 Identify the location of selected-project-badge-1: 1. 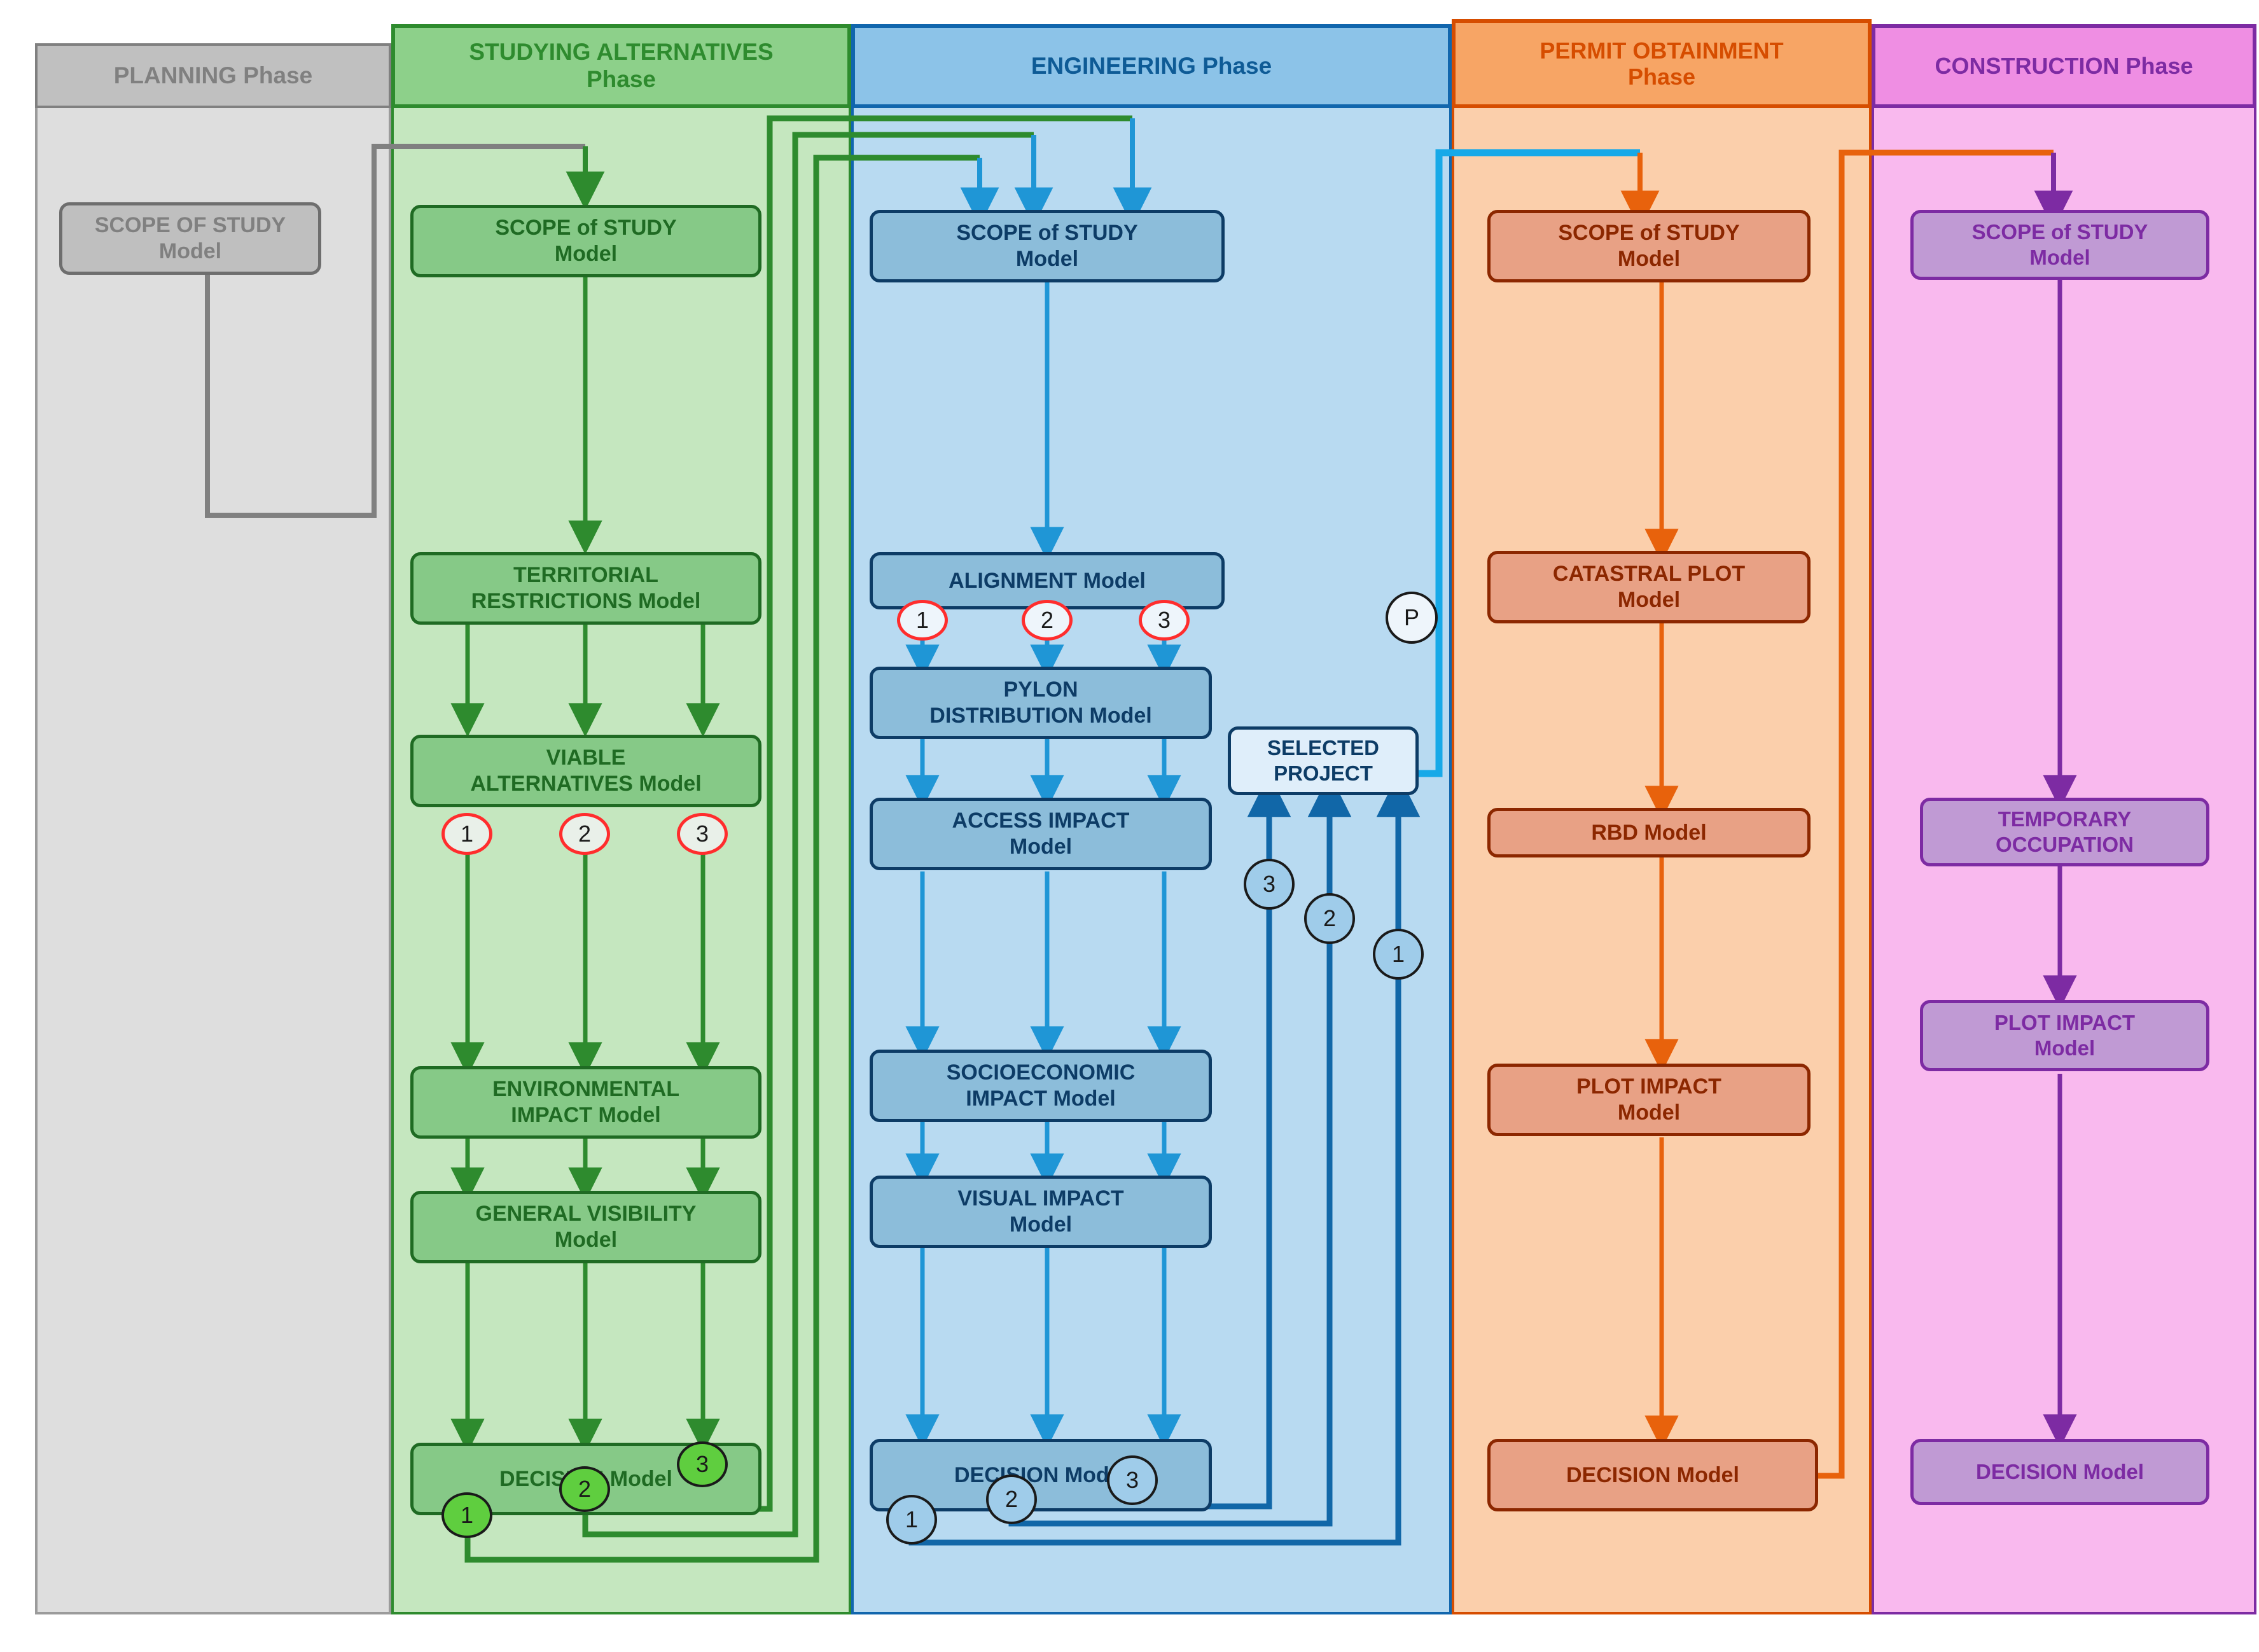
(1399, 954).